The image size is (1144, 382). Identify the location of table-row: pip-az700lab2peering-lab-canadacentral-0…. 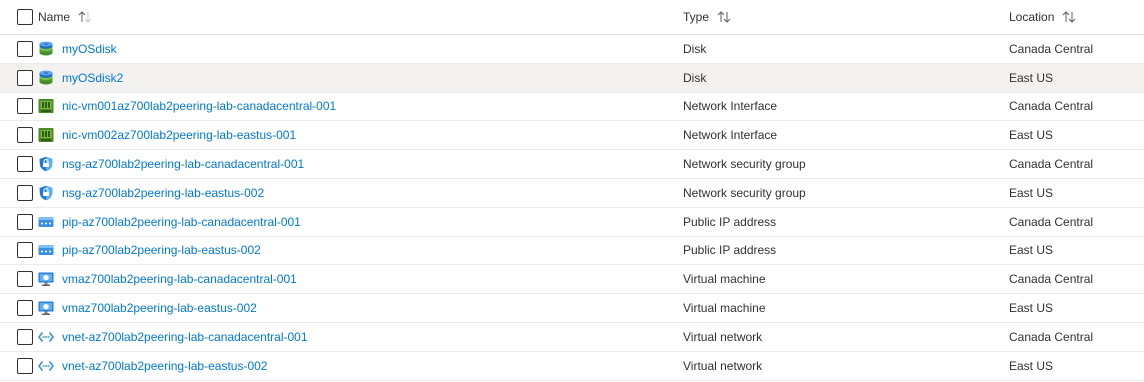
(572, 222).